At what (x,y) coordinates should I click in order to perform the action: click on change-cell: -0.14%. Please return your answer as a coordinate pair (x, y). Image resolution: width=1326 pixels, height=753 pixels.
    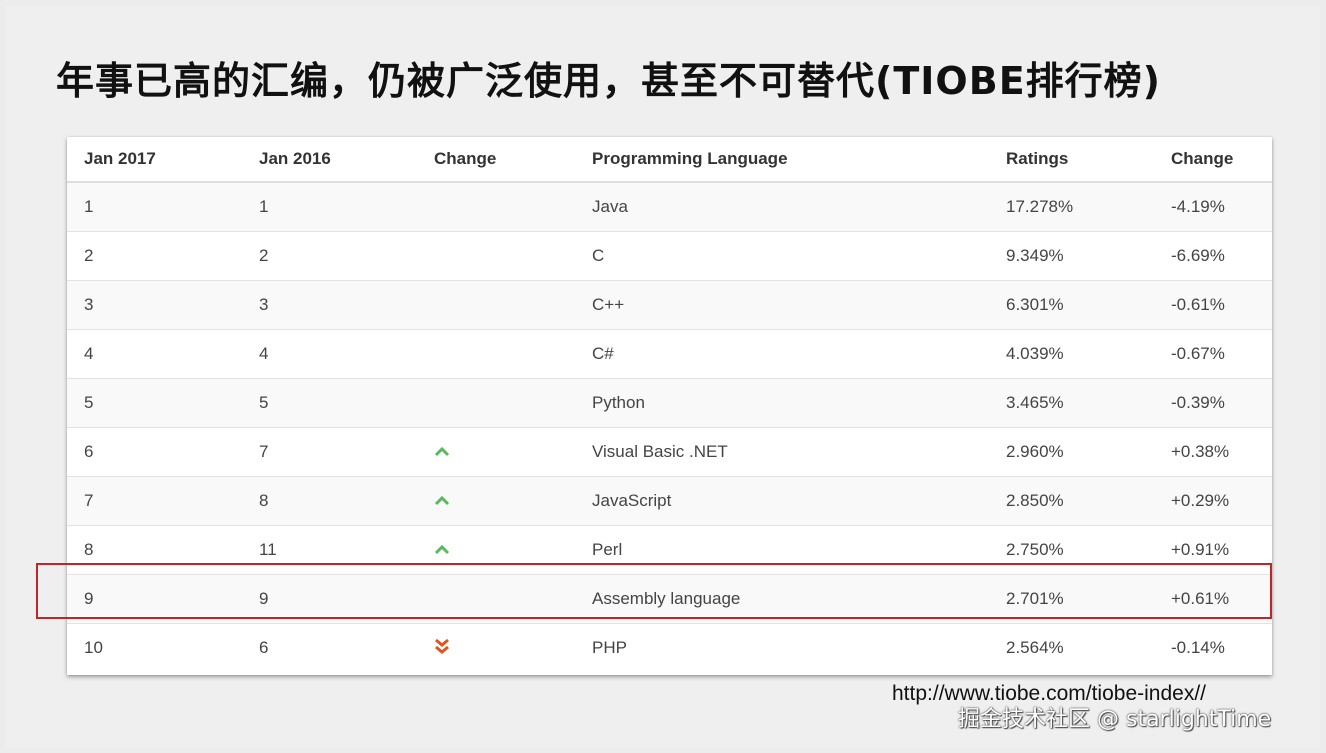
    Looking at the image, I should click on (1213, 647).